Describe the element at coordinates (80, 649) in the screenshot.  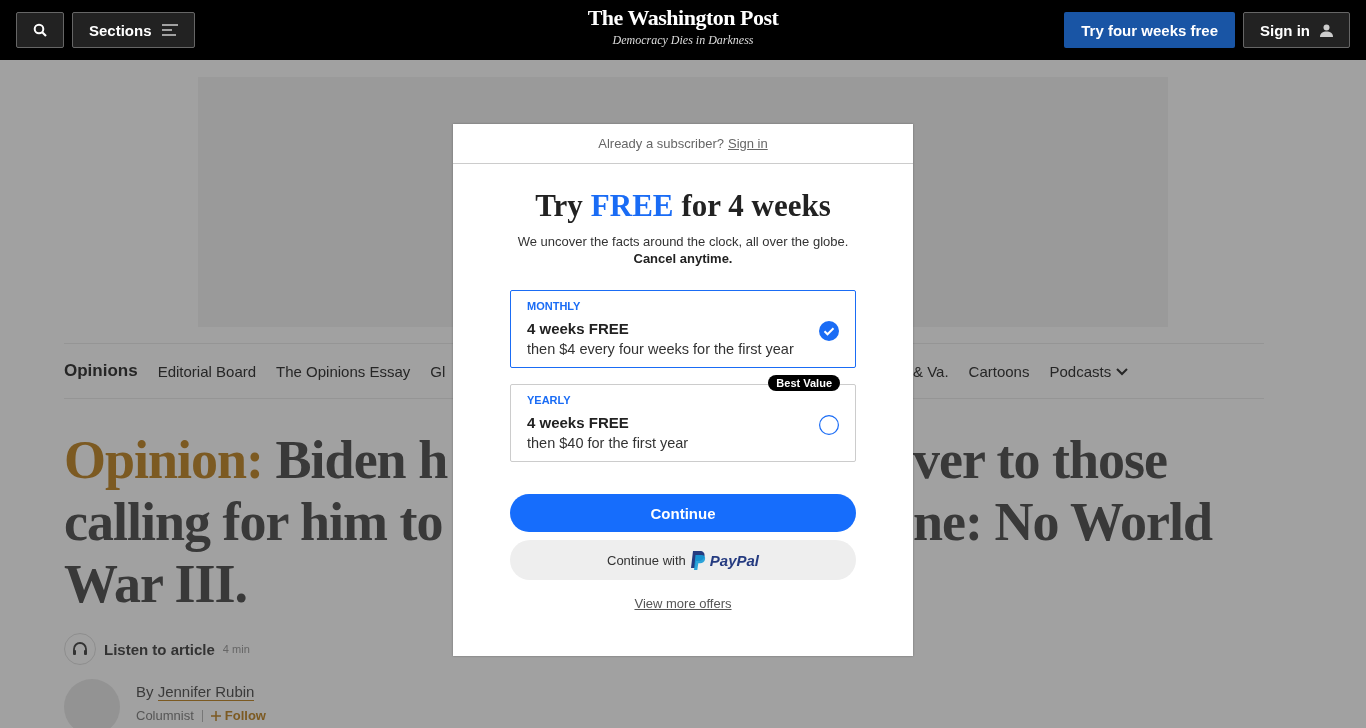
I see `headphones-icon` at that location.